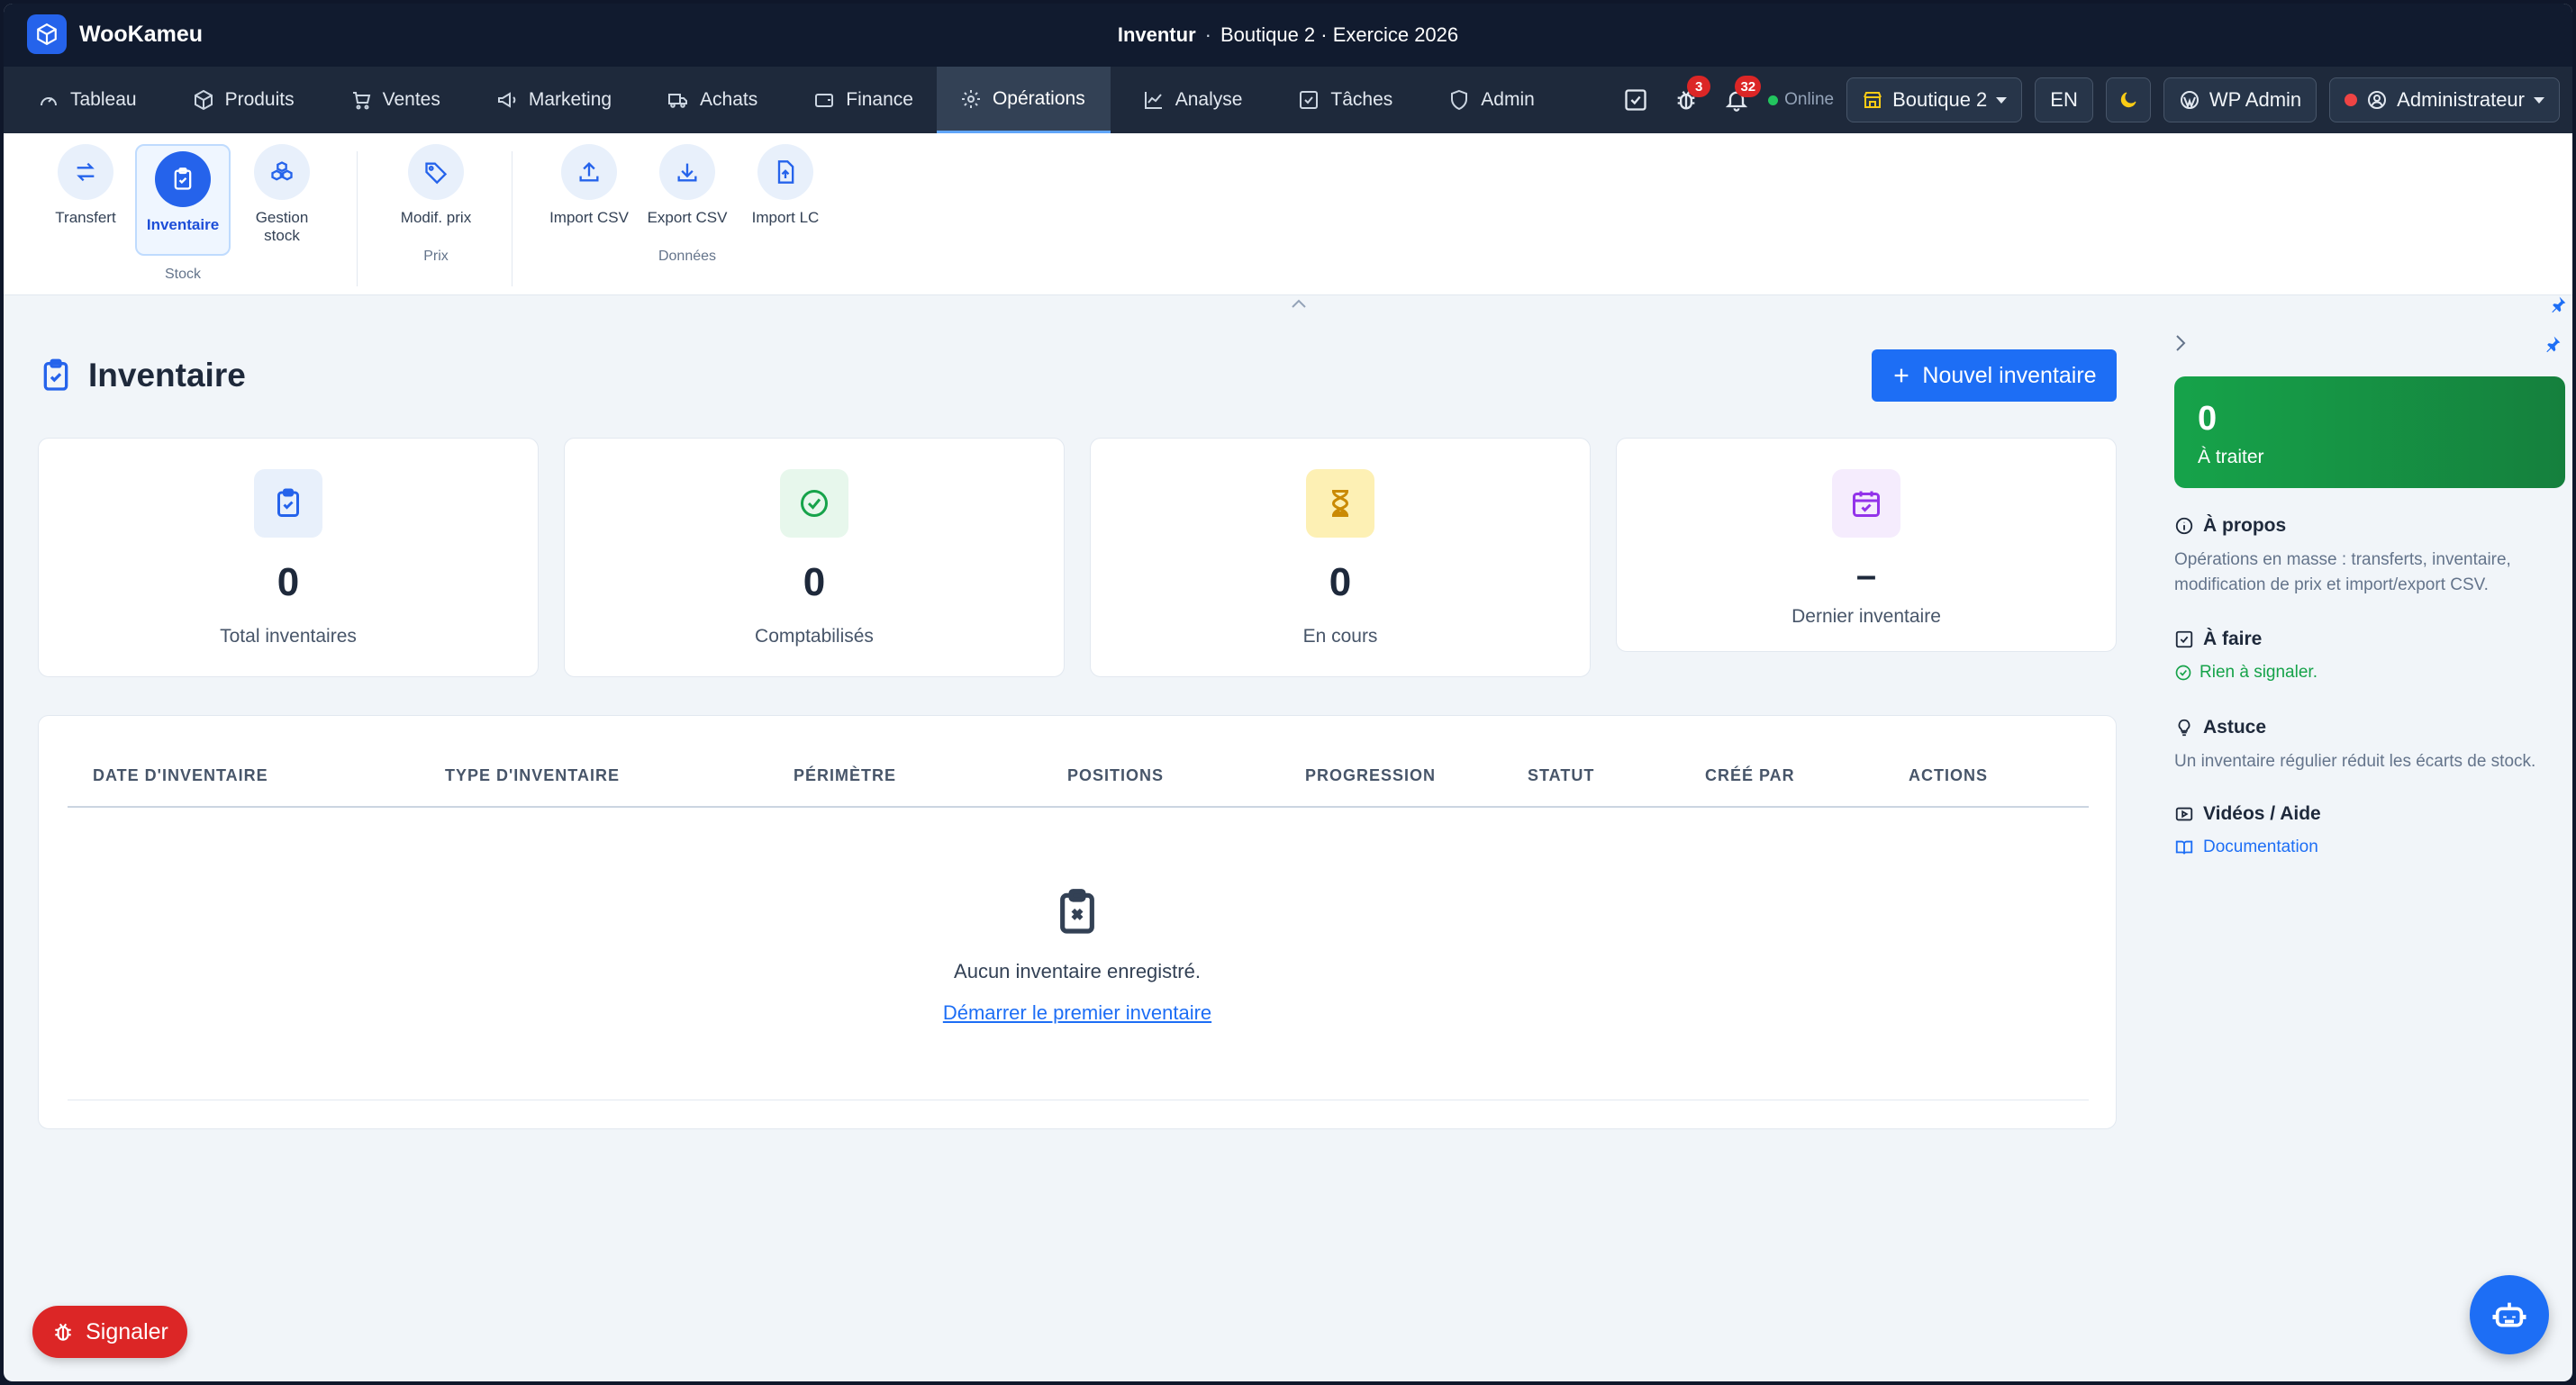  What do you see at coordinates (2240, 99) in the screenshot?
I see `wp-admin-button: WP Admin` at bounding box center [2240, 99].